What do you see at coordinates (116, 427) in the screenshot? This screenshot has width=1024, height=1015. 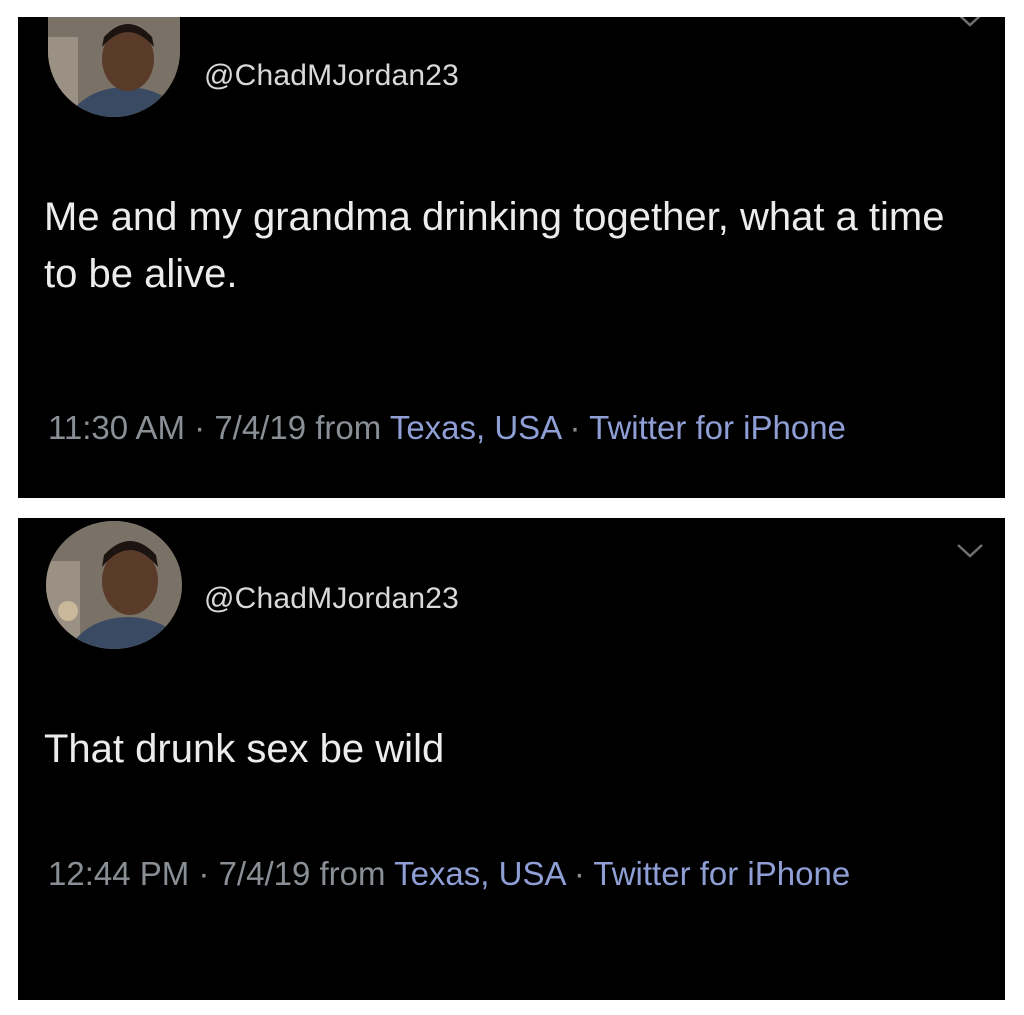 I see `timestamp: 11:30 AM` at bounding box center [116, 427].